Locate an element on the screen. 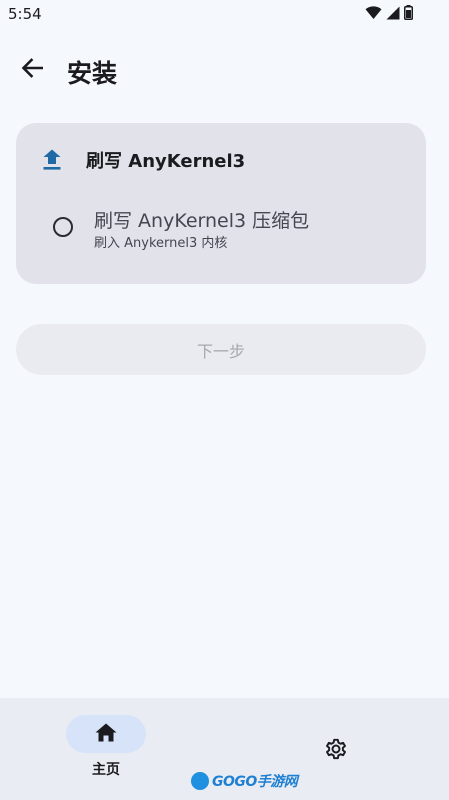 This screenshot has width=449, height=800. home-icon is located at coordinates (106, 734).